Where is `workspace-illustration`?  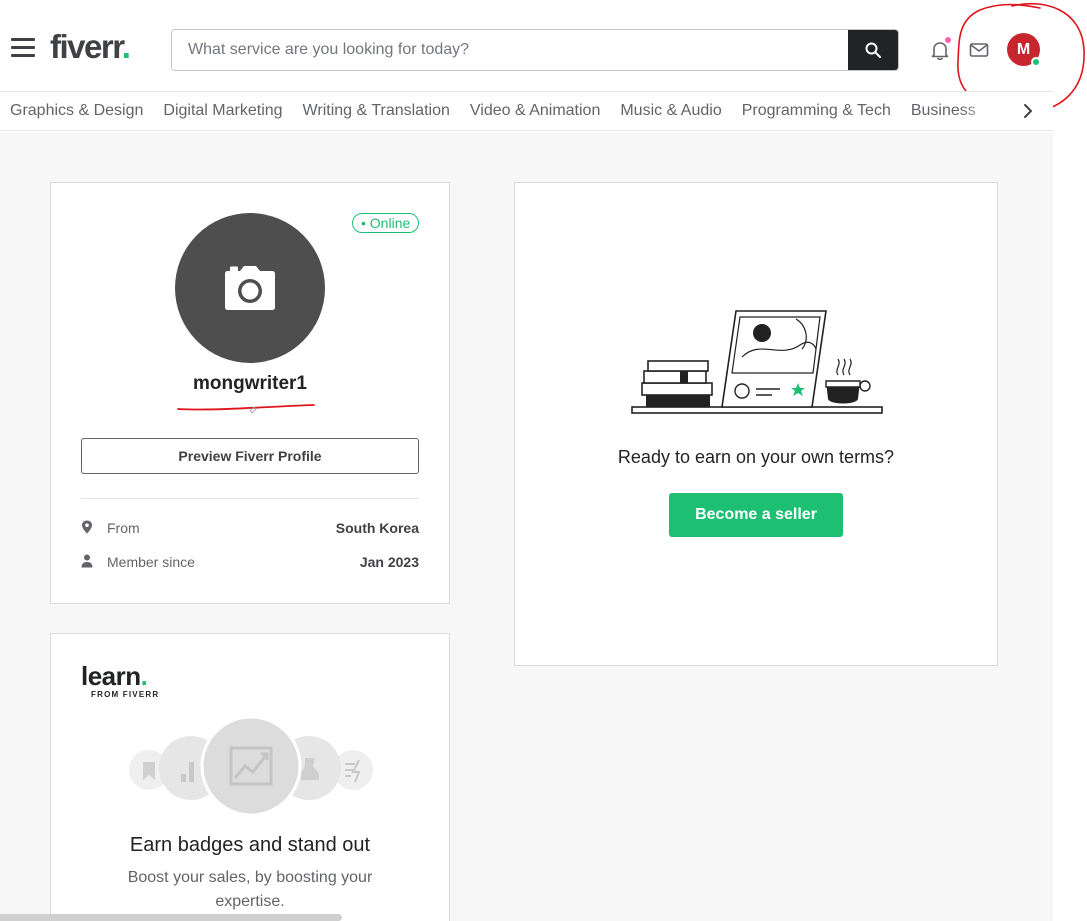
workspace-illustration is located at coordinates (757, 362).